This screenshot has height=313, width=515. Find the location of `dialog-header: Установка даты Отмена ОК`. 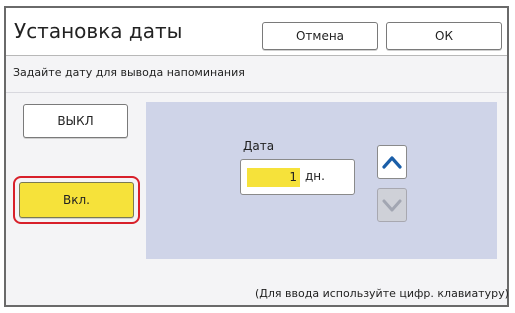

dialog-header: Установка даты Отмена ОК is located at coordinates (256, 32).